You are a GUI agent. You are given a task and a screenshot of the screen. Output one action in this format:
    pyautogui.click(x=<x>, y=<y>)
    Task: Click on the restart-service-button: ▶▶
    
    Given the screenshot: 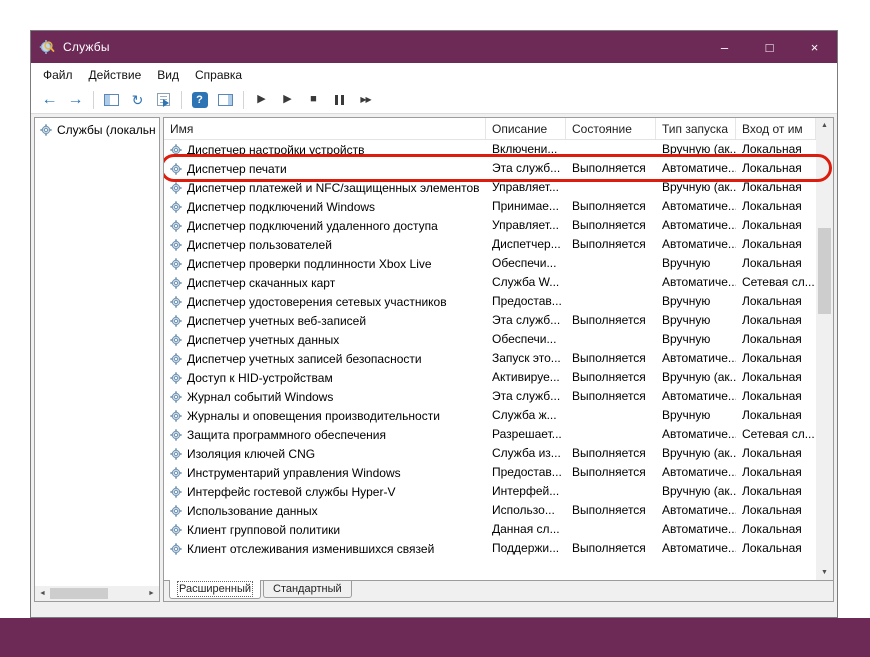 What is the action you would take?
    pyautogui.click(x=365, y=99)
    